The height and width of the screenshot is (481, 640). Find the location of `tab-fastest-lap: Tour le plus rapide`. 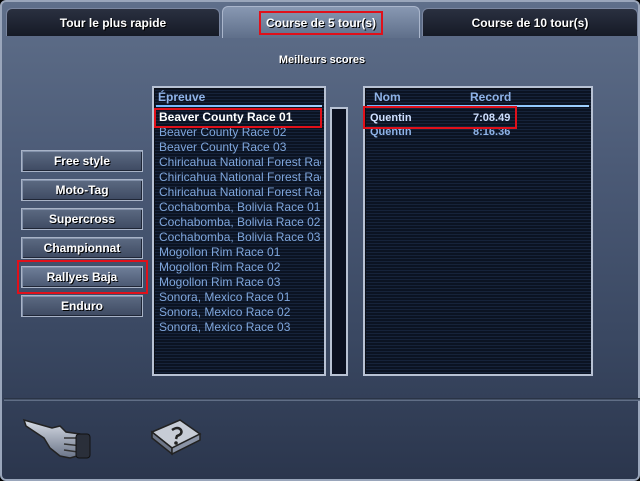

tab-fastest-lap: Tour le plus rapide is located at coordinates (113, 22).